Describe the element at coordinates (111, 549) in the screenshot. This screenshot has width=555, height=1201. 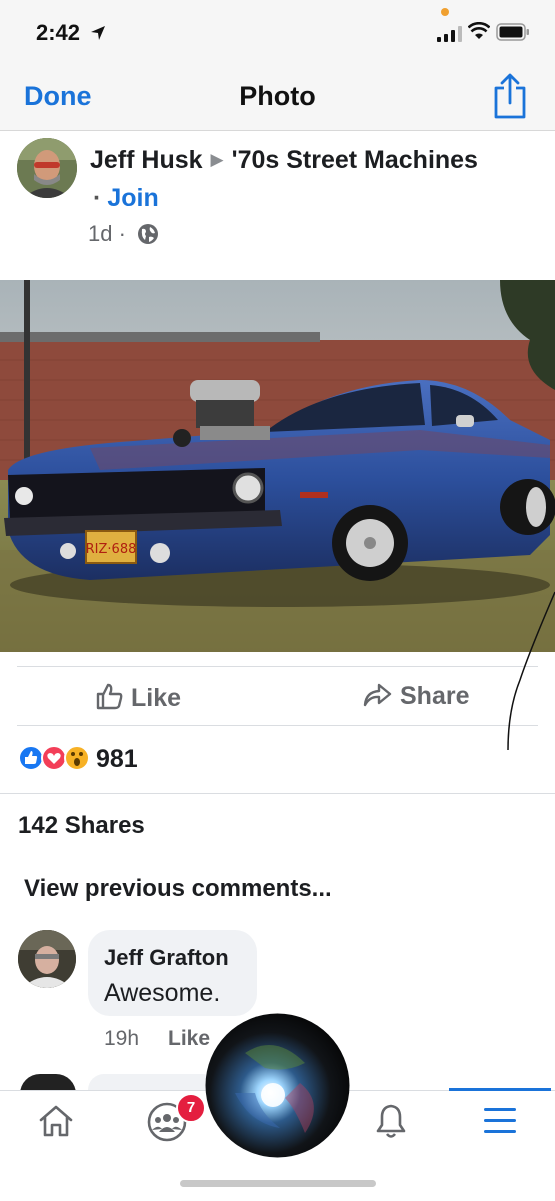
I see `svg-text: RIZ·688` at that location.